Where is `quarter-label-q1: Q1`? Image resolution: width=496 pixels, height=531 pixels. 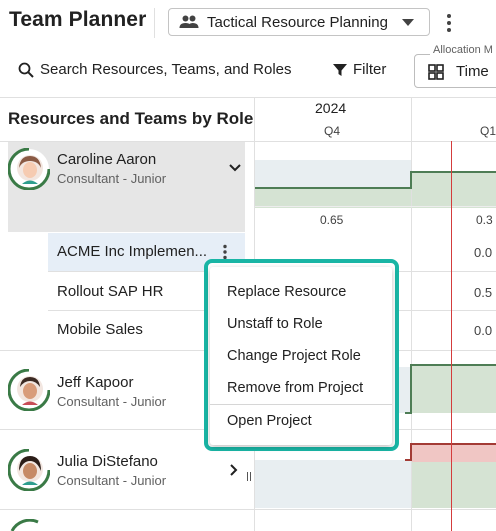
quarter-label-q1: Q1 is located at coordinates (488, 131).